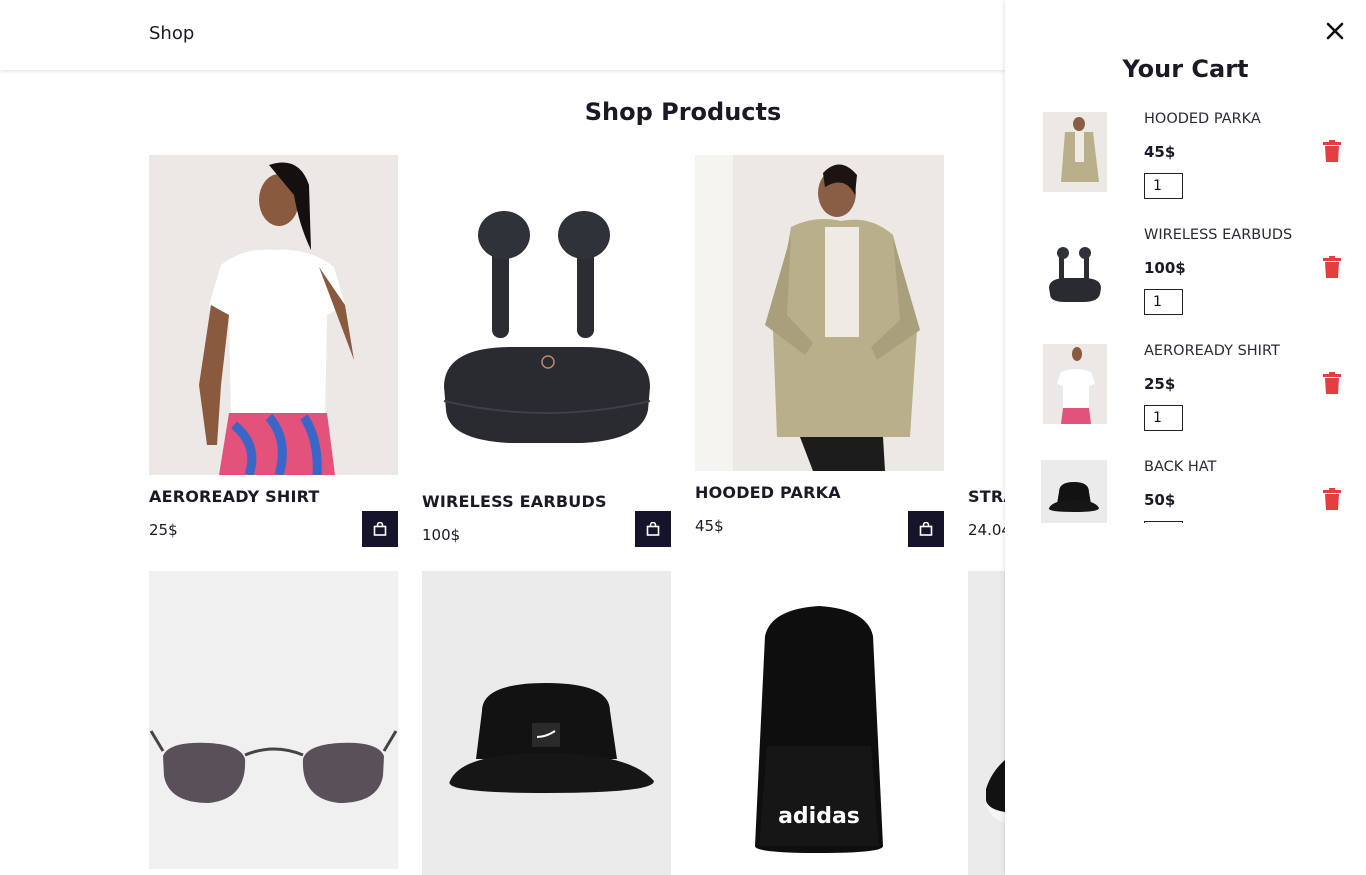 The width and height of the screenshot is (1366, 875). Describe the element at coordinates (819, 313) in the screenshot. I see `parka-image` at that location.